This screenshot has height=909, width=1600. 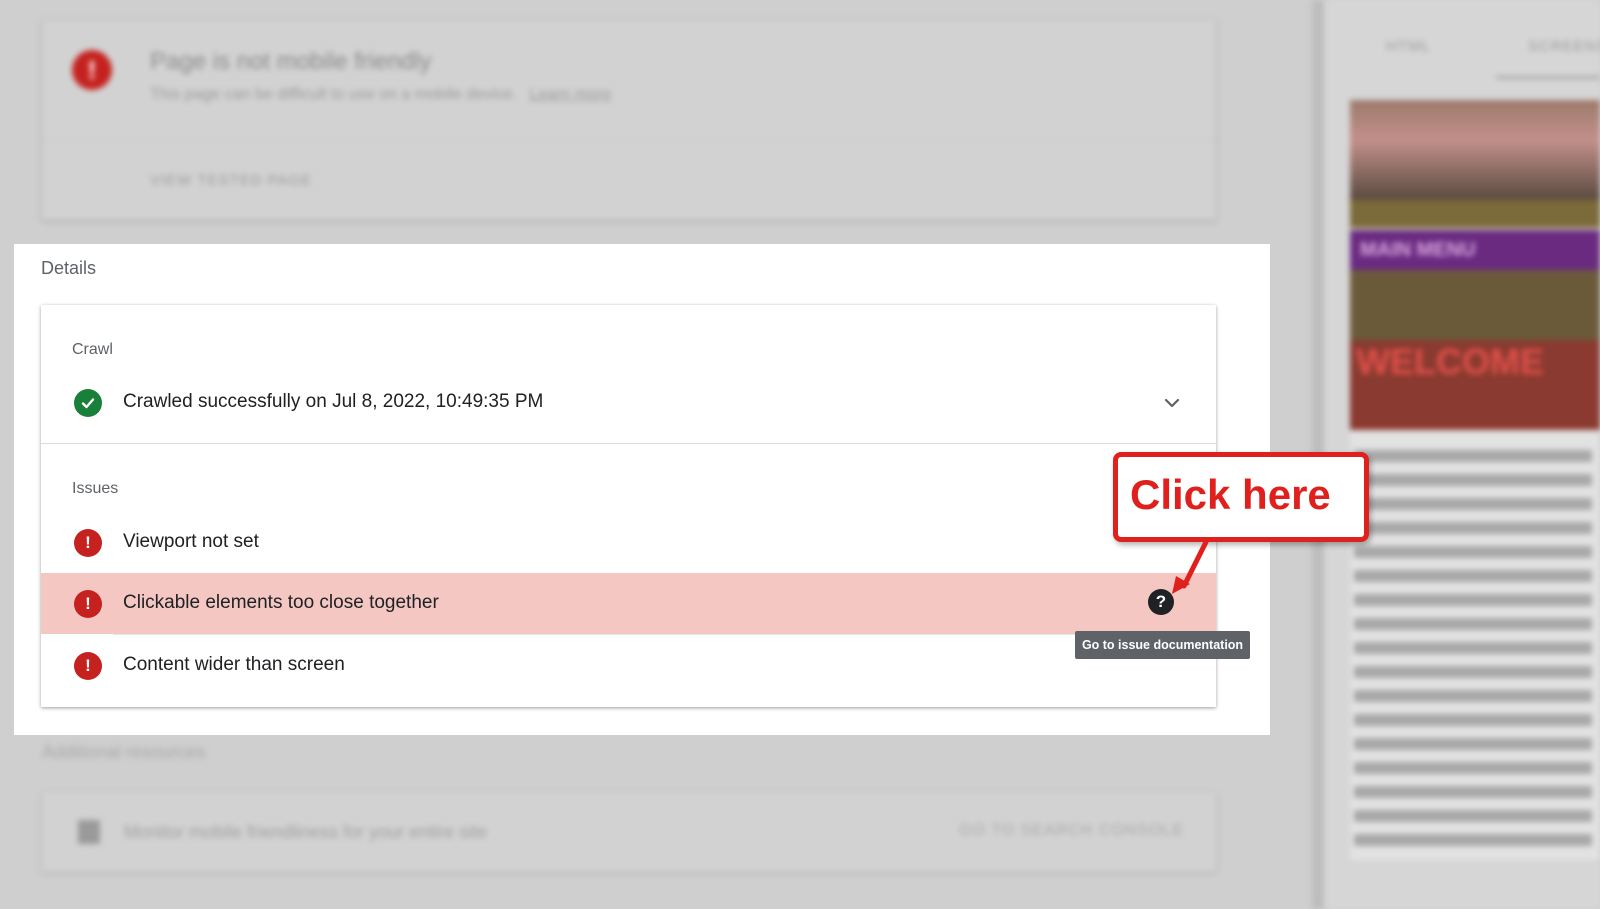 I want to click on annotation-arrow-icon, so click(x=1190, y=567).